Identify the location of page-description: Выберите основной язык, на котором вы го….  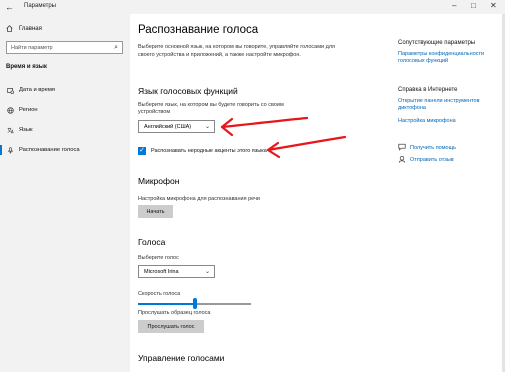
(237, 51).